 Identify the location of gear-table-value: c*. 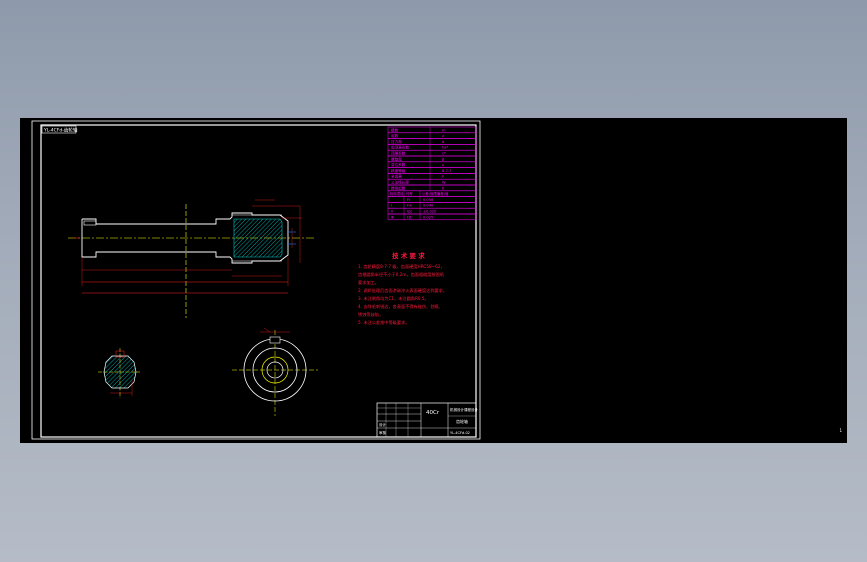
(444, 154).